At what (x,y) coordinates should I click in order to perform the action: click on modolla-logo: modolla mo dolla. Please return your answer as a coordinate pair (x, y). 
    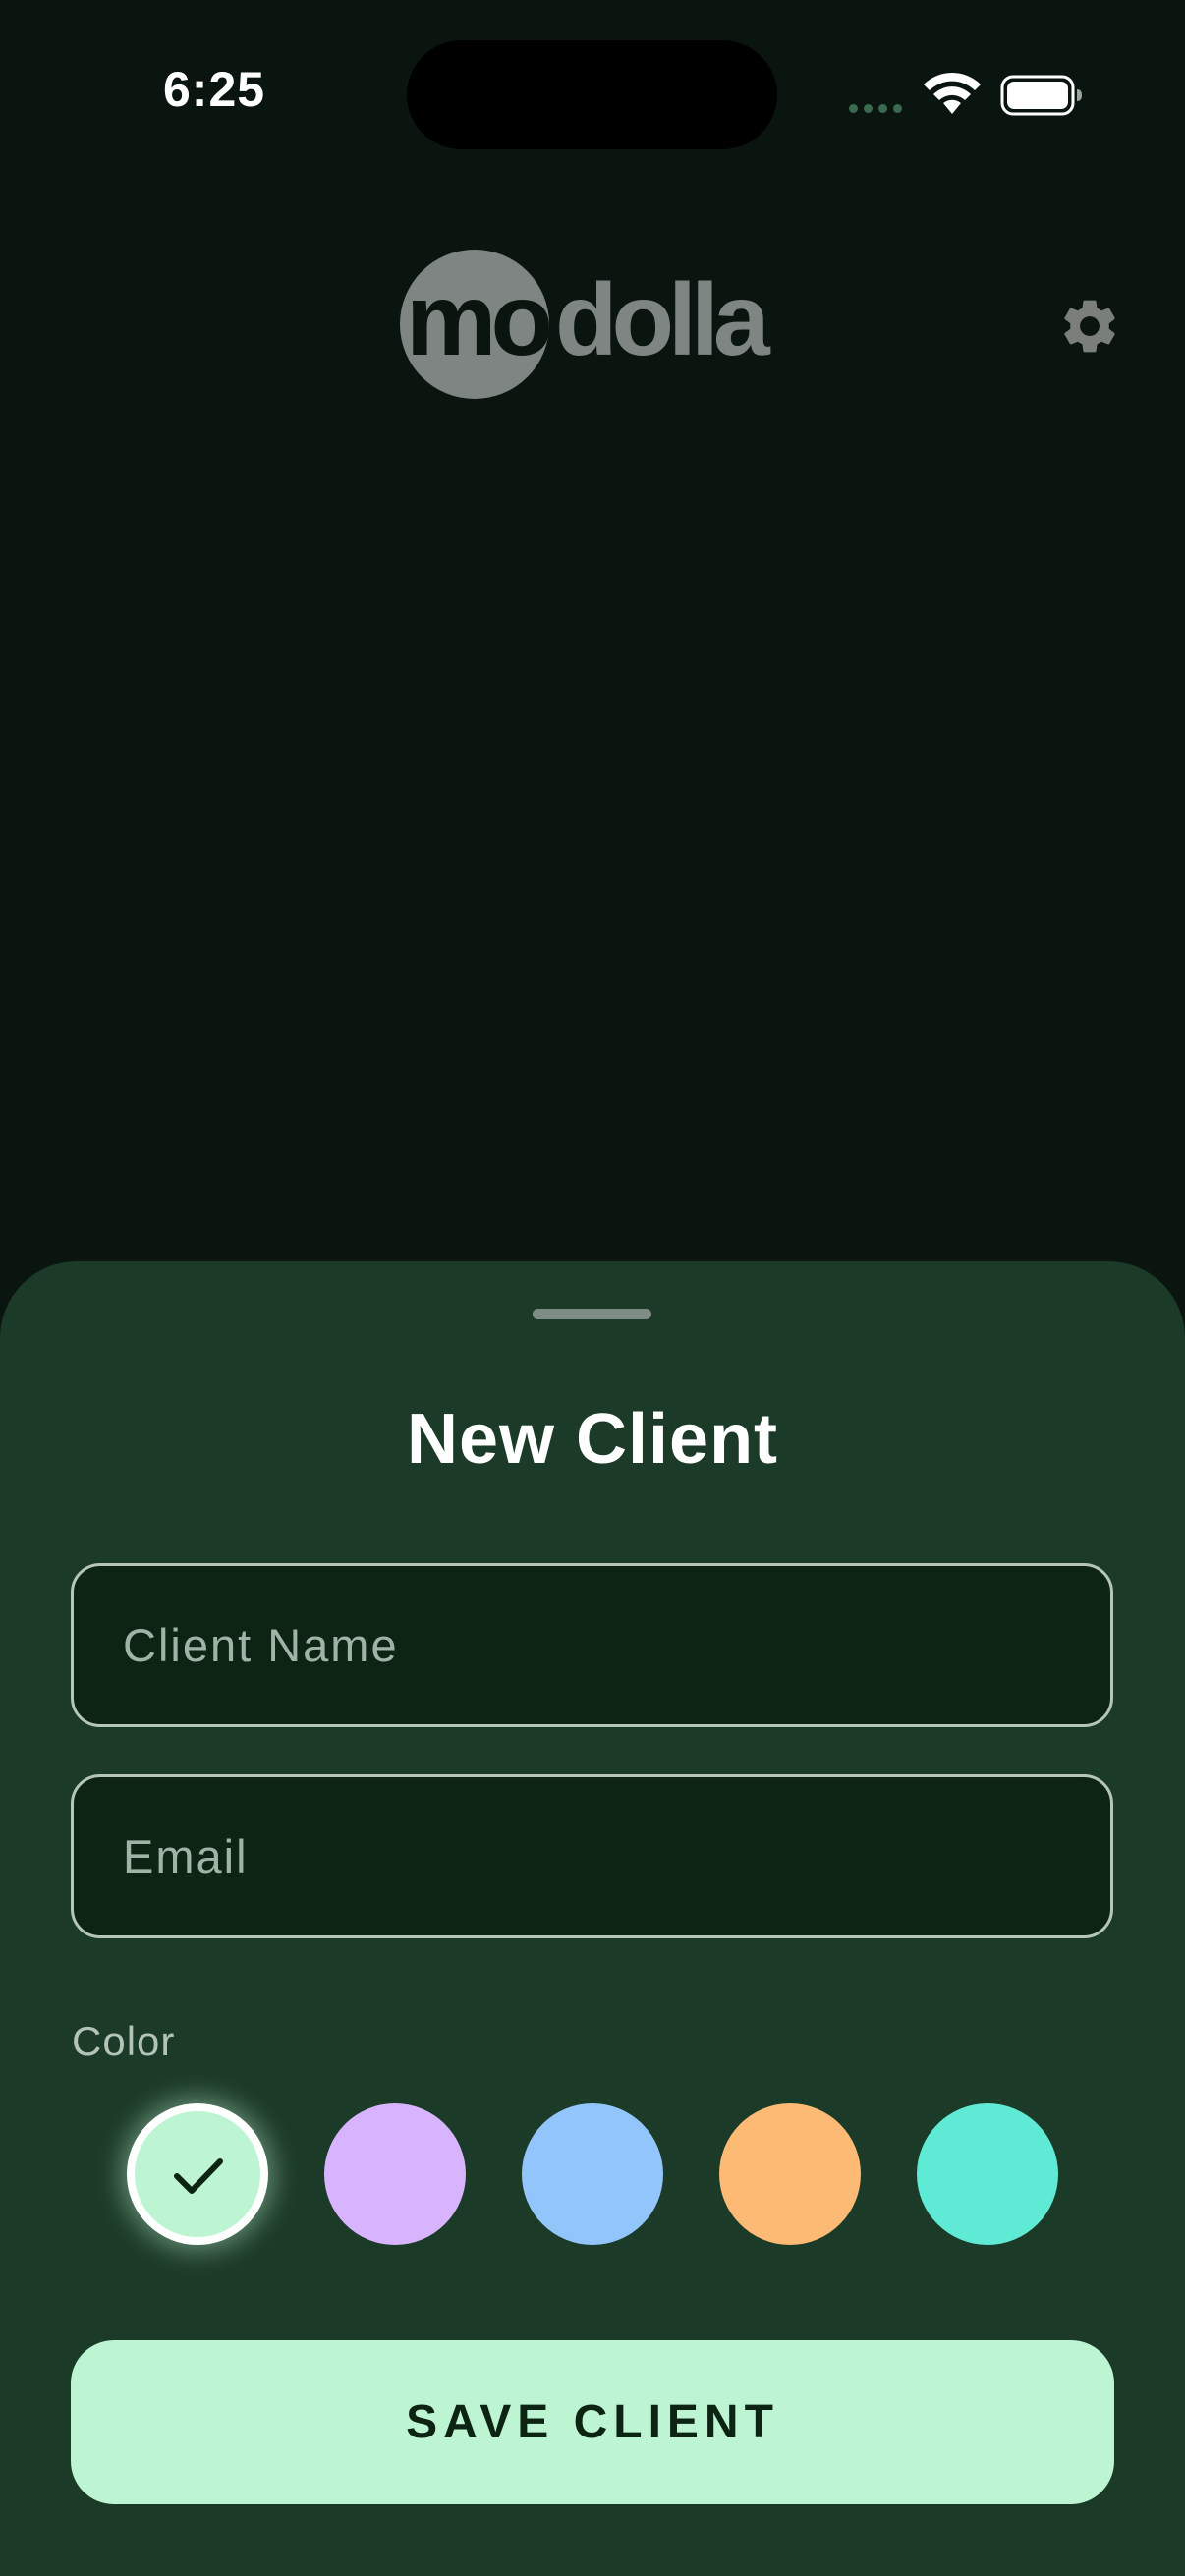
    Looking at the image, I should click on (589, 324).